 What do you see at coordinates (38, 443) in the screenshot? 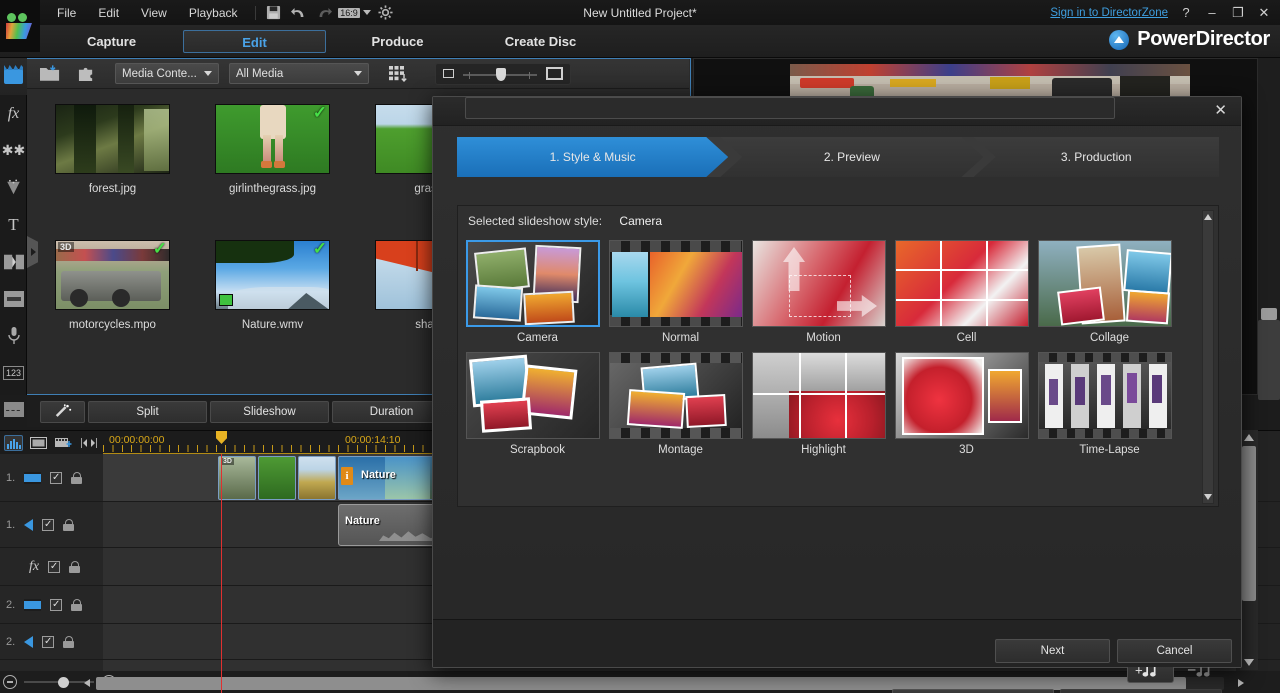
I see `storyboard-view-icon` at bounding box center [38, 443].